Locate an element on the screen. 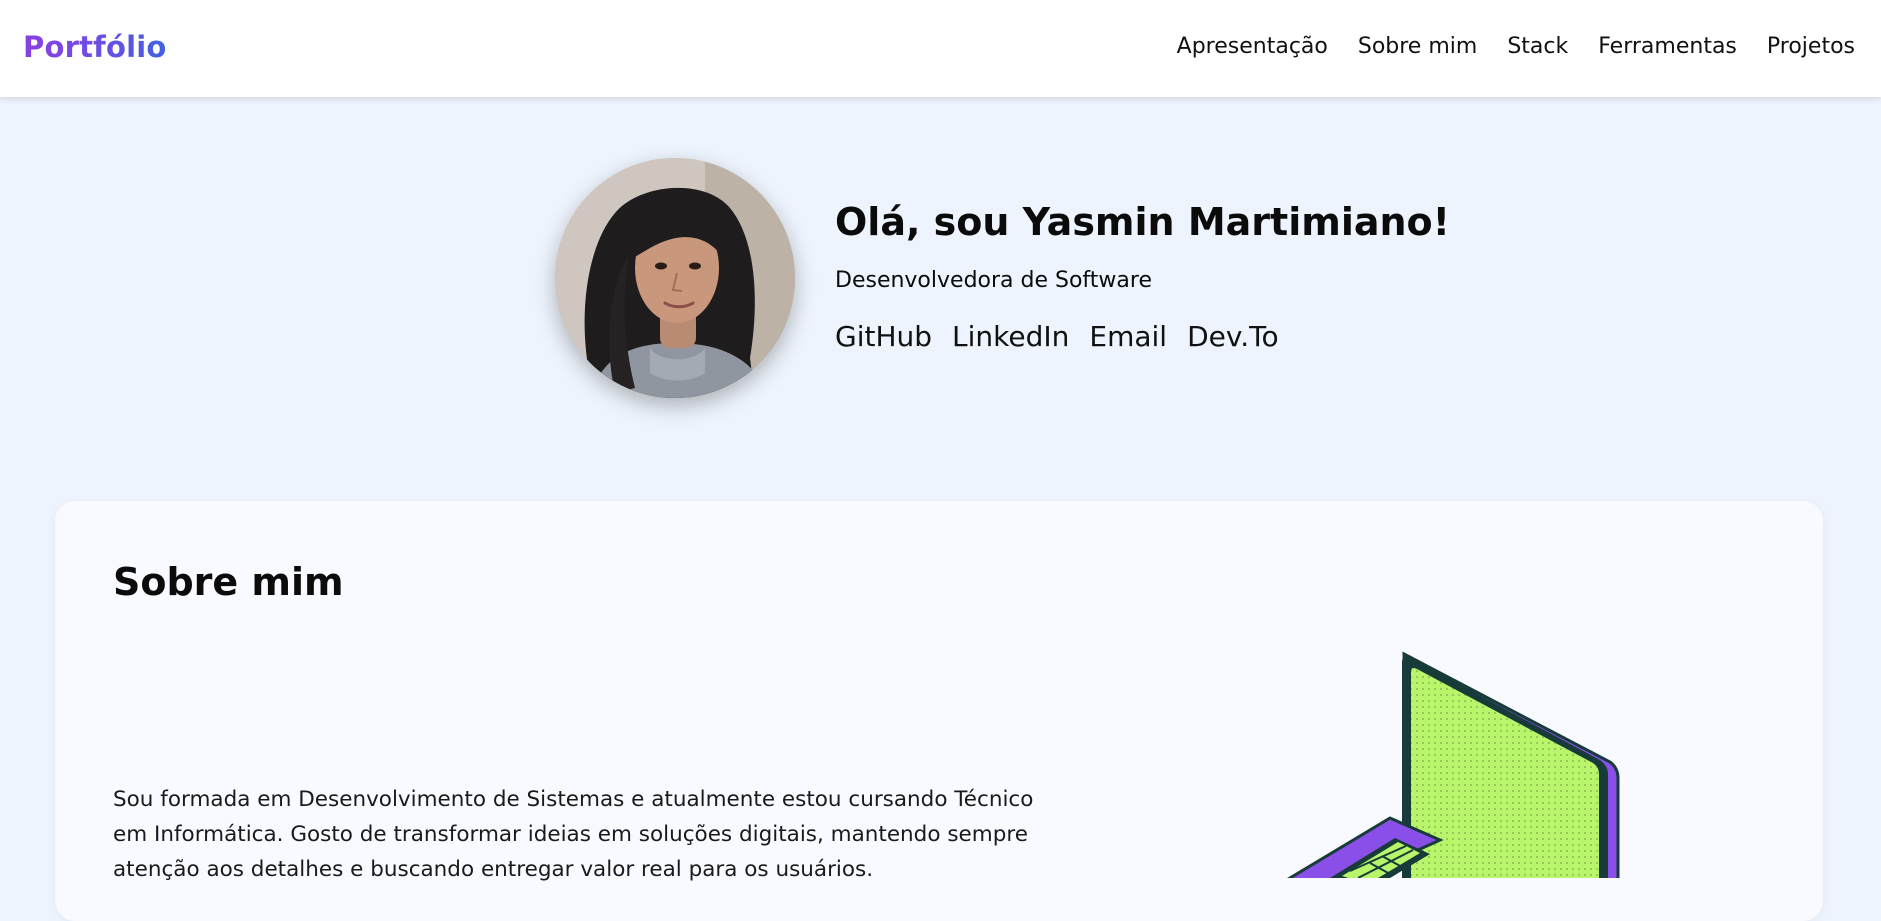 The height and width of the screenshot is (921, 1881). about-title: Sobre mim is located at coordinates (228, 582).